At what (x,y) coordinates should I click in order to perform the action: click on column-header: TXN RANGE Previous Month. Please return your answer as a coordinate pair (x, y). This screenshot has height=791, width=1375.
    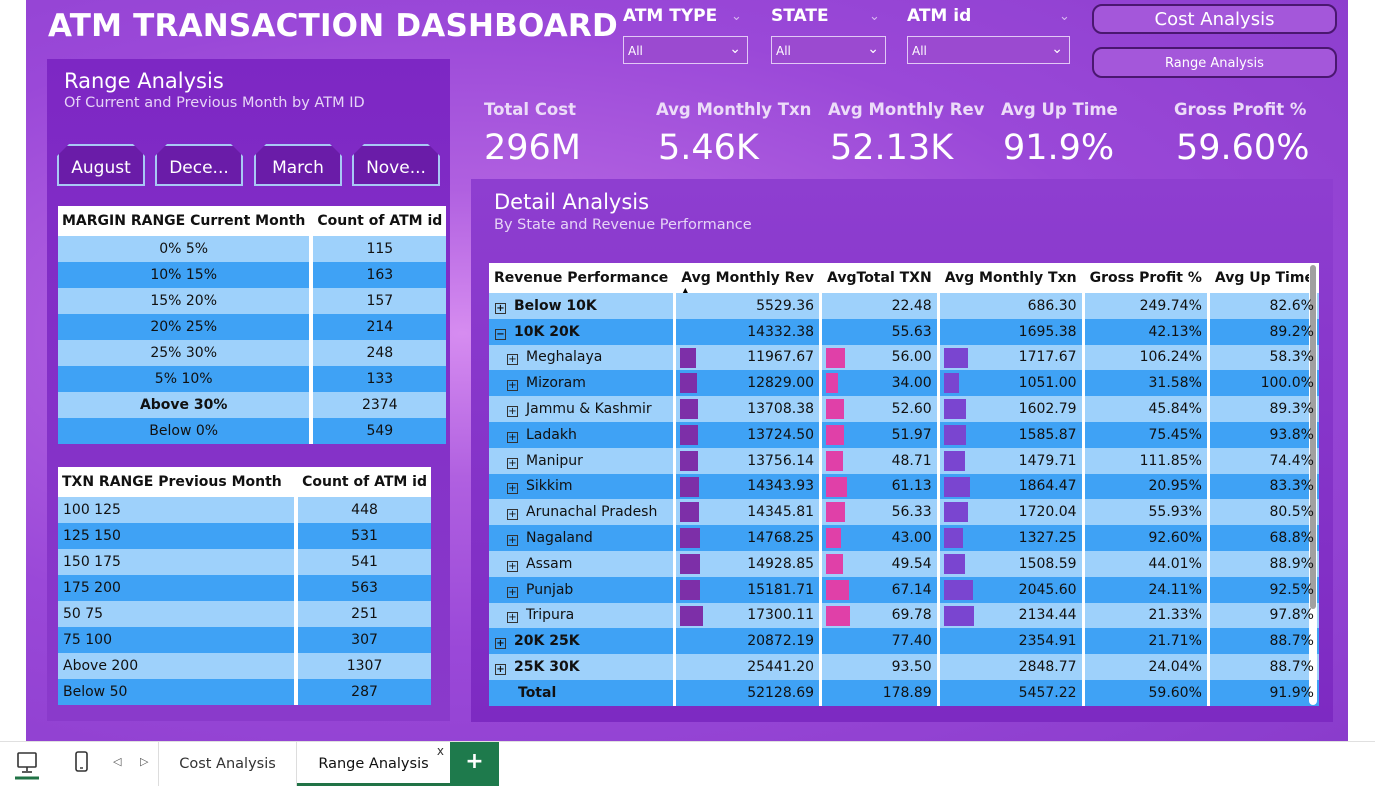
    Looking at the image, I should click on (178, 482).